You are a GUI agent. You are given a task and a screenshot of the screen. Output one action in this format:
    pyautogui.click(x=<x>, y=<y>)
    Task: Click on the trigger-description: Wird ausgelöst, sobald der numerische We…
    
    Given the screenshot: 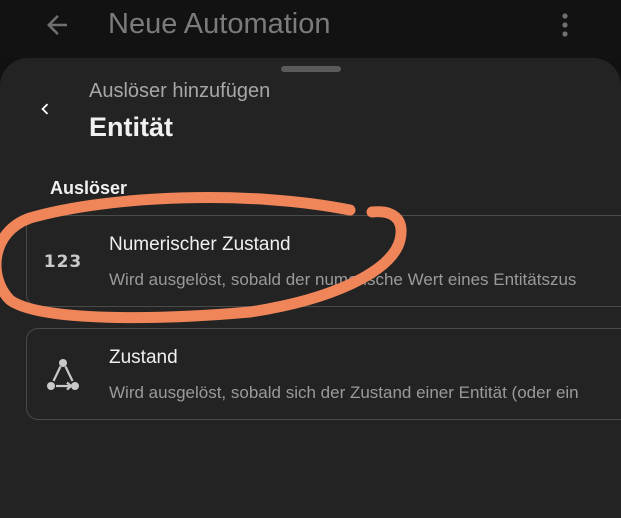 What is the action you would take?
    pyautogui.click(x=343, y=279)
    